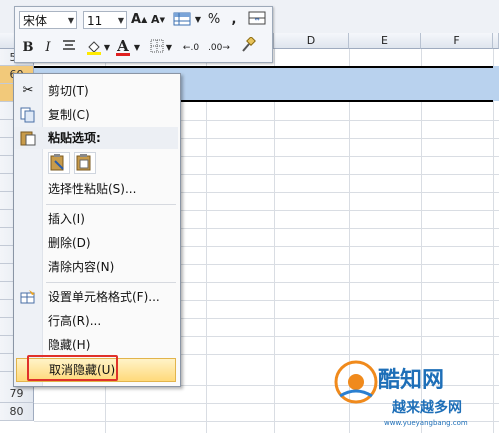 The image size is (499, 433). Describe the element at coordinates (139, 20) in the screenshot. I see `grow-font-icon: A▲` at that location.